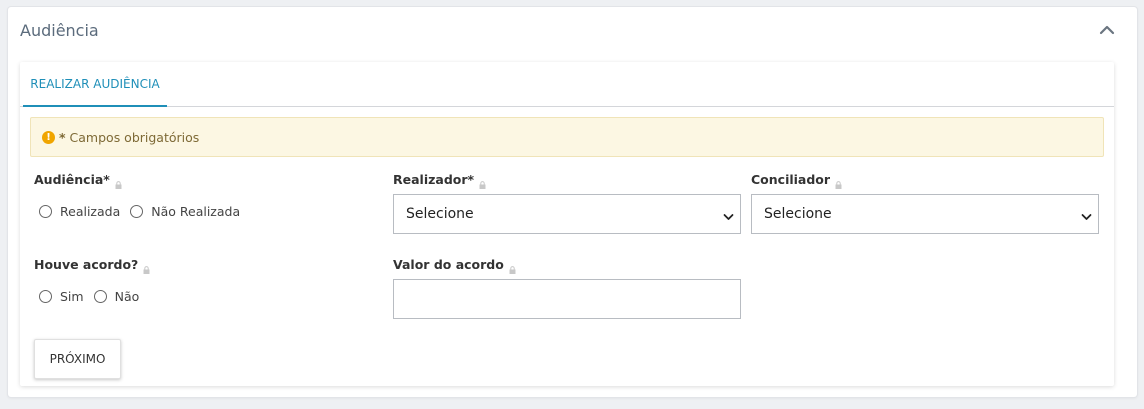  I want to click on conciliador-label-text: Conciliador, so click(791, 179).